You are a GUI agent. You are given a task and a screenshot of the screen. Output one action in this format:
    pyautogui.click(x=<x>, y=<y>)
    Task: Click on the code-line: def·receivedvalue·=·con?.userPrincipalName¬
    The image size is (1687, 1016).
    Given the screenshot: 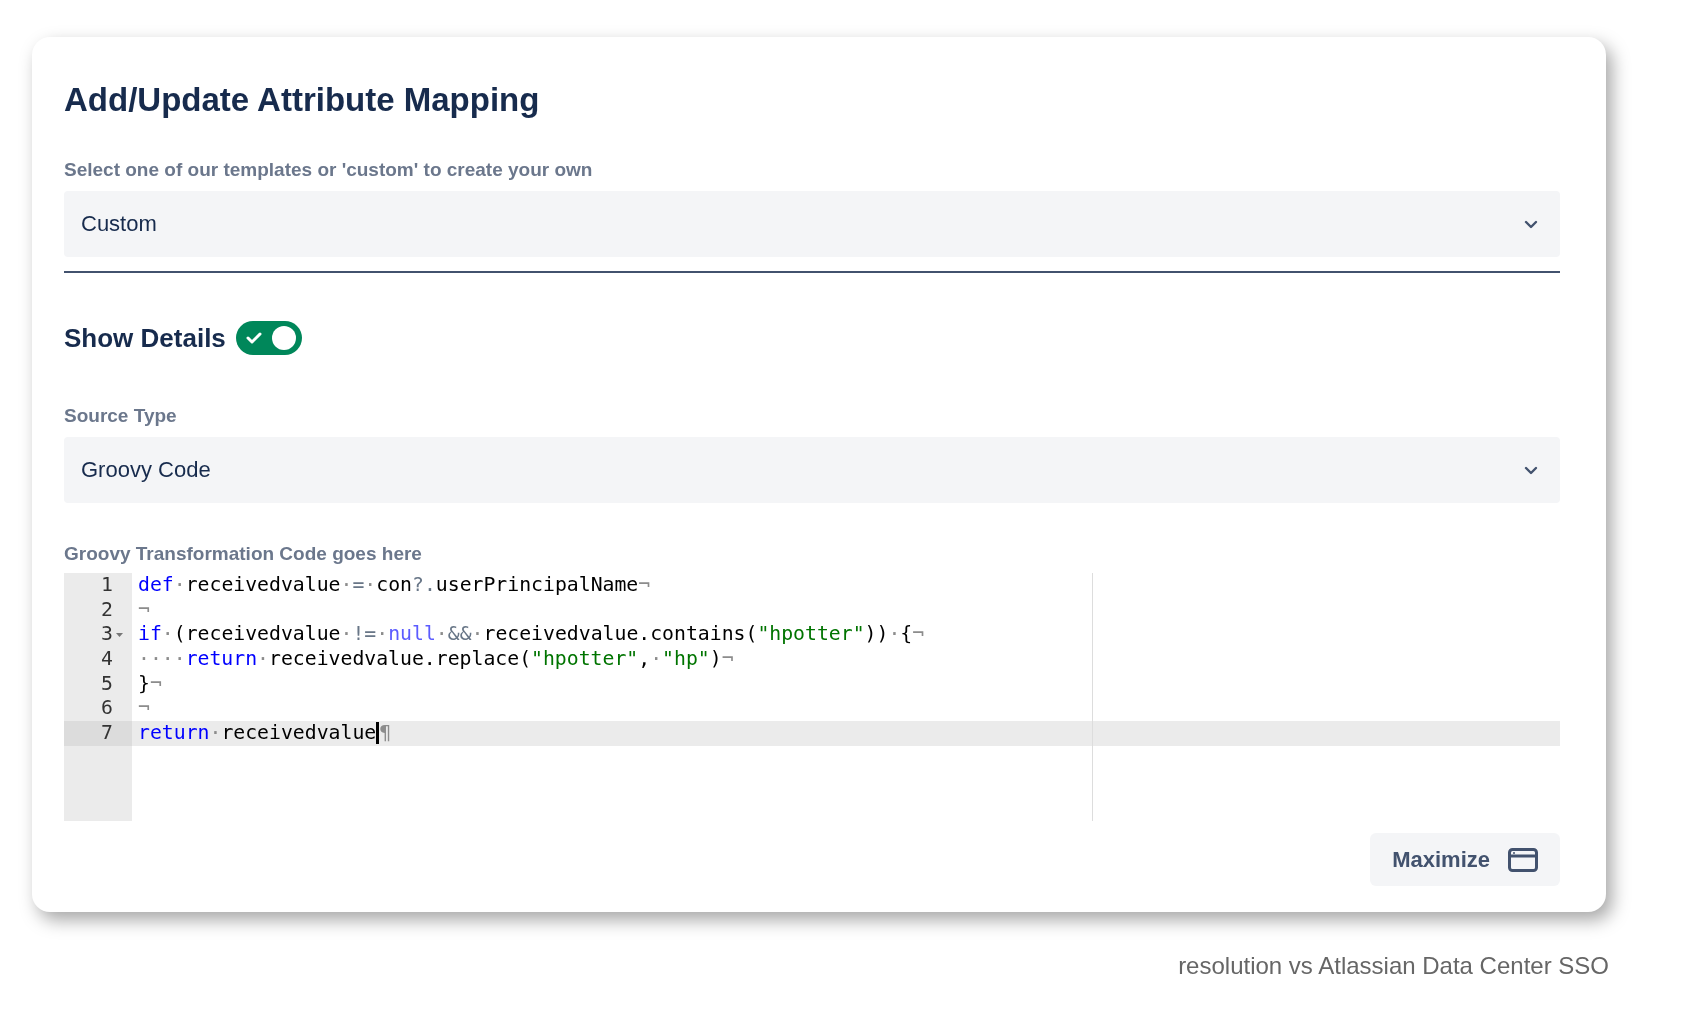 What is the action you would take?
    pyautogui.click(x=394, y=585)
    